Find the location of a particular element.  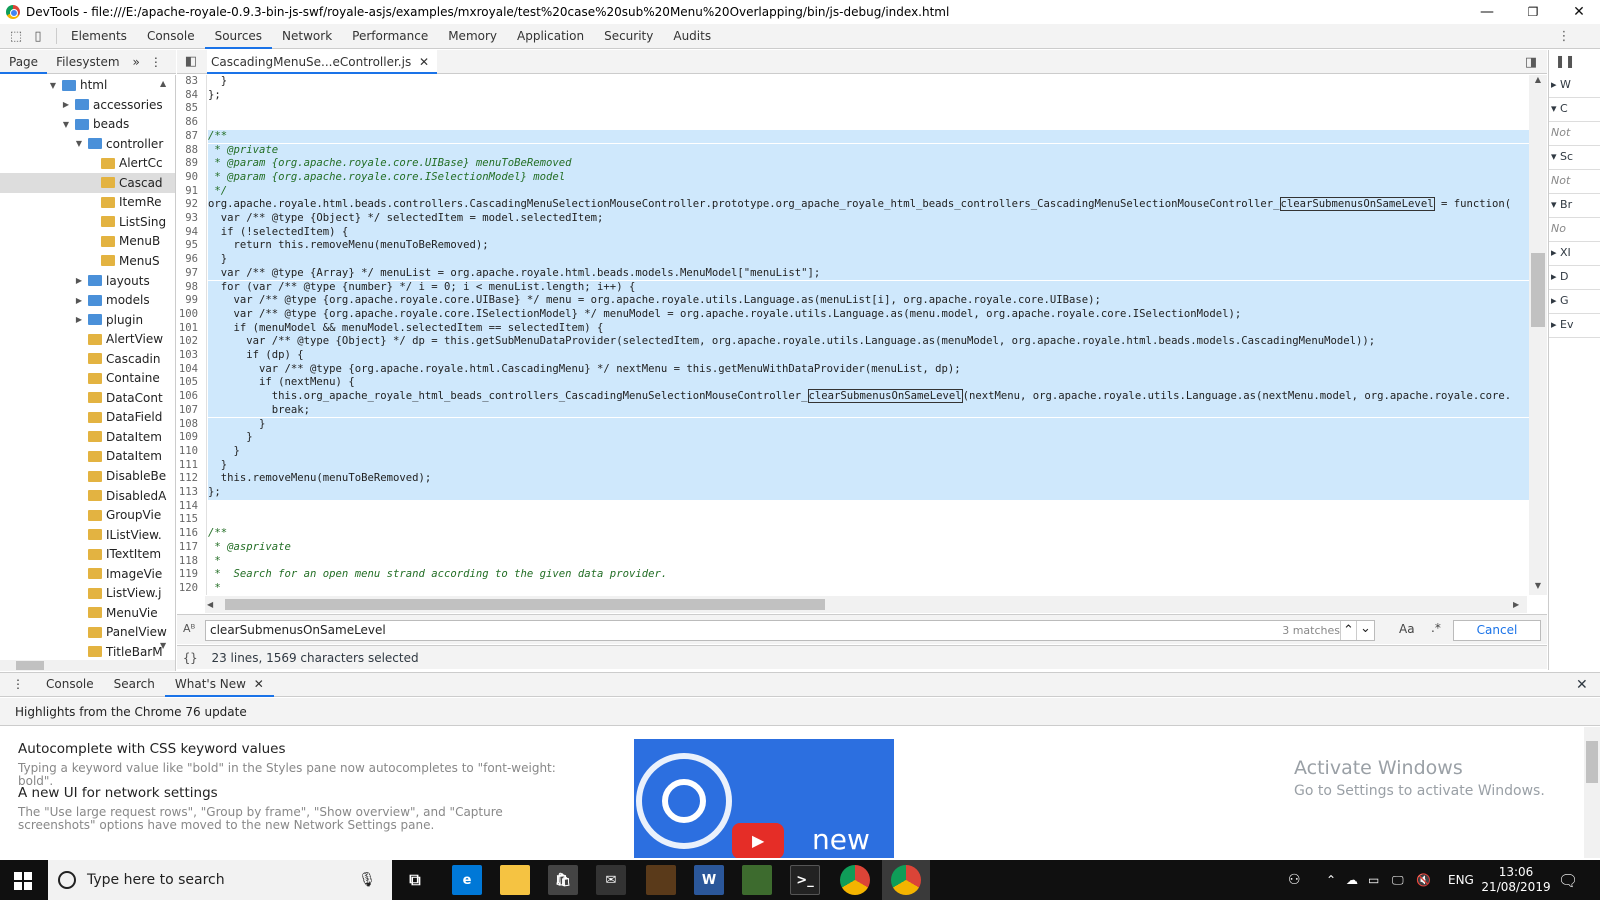

code-line: 112 this.removeMenu(menuToBeRemoved); is located at coordinates (853, 479).